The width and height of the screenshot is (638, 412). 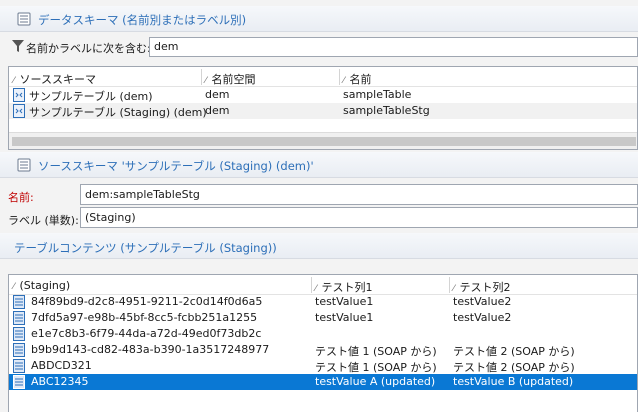 What do you see at coordinates (323, 140) in the screenshot?
I see `horizontal-scrollbar` at bounding box center [323, 140].